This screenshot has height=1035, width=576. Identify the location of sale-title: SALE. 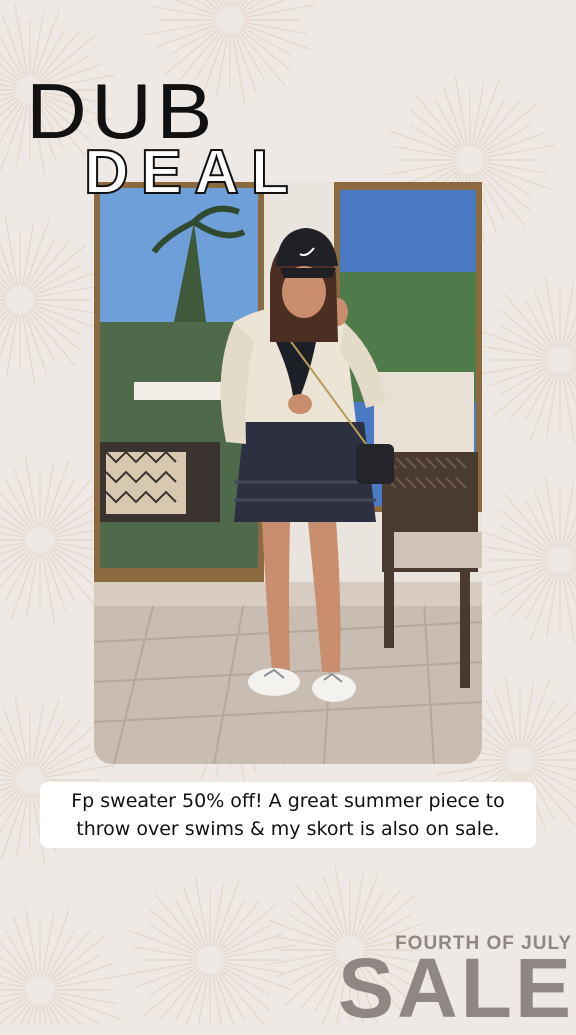
(455, 988).